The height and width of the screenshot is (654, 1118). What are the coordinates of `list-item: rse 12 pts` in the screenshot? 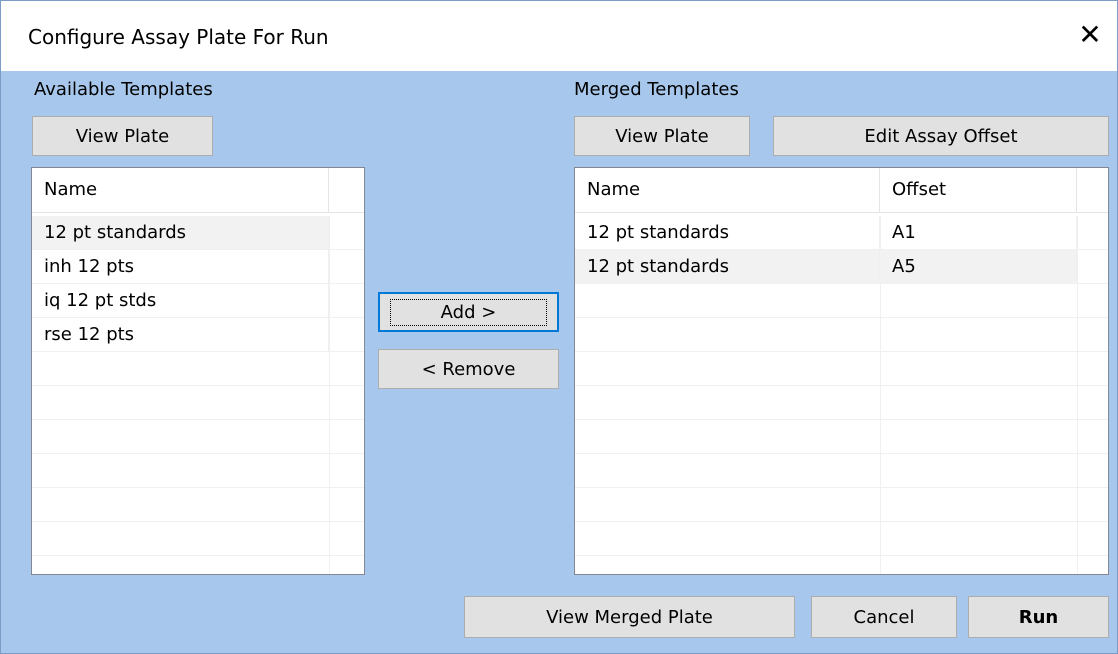 It's located at (198, 335).